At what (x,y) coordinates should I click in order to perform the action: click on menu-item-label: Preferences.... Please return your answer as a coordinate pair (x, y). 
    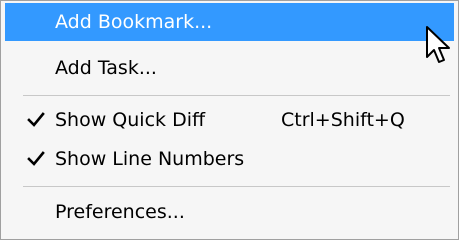
    Looking at the image, I should click on (120, 212).